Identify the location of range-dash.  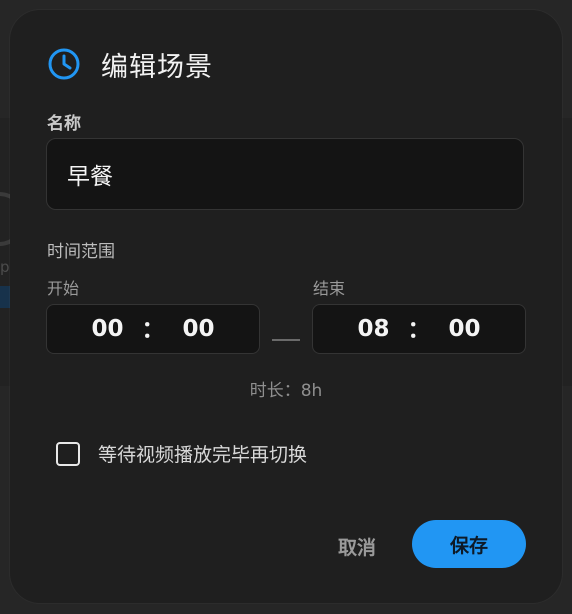
(286, 340).